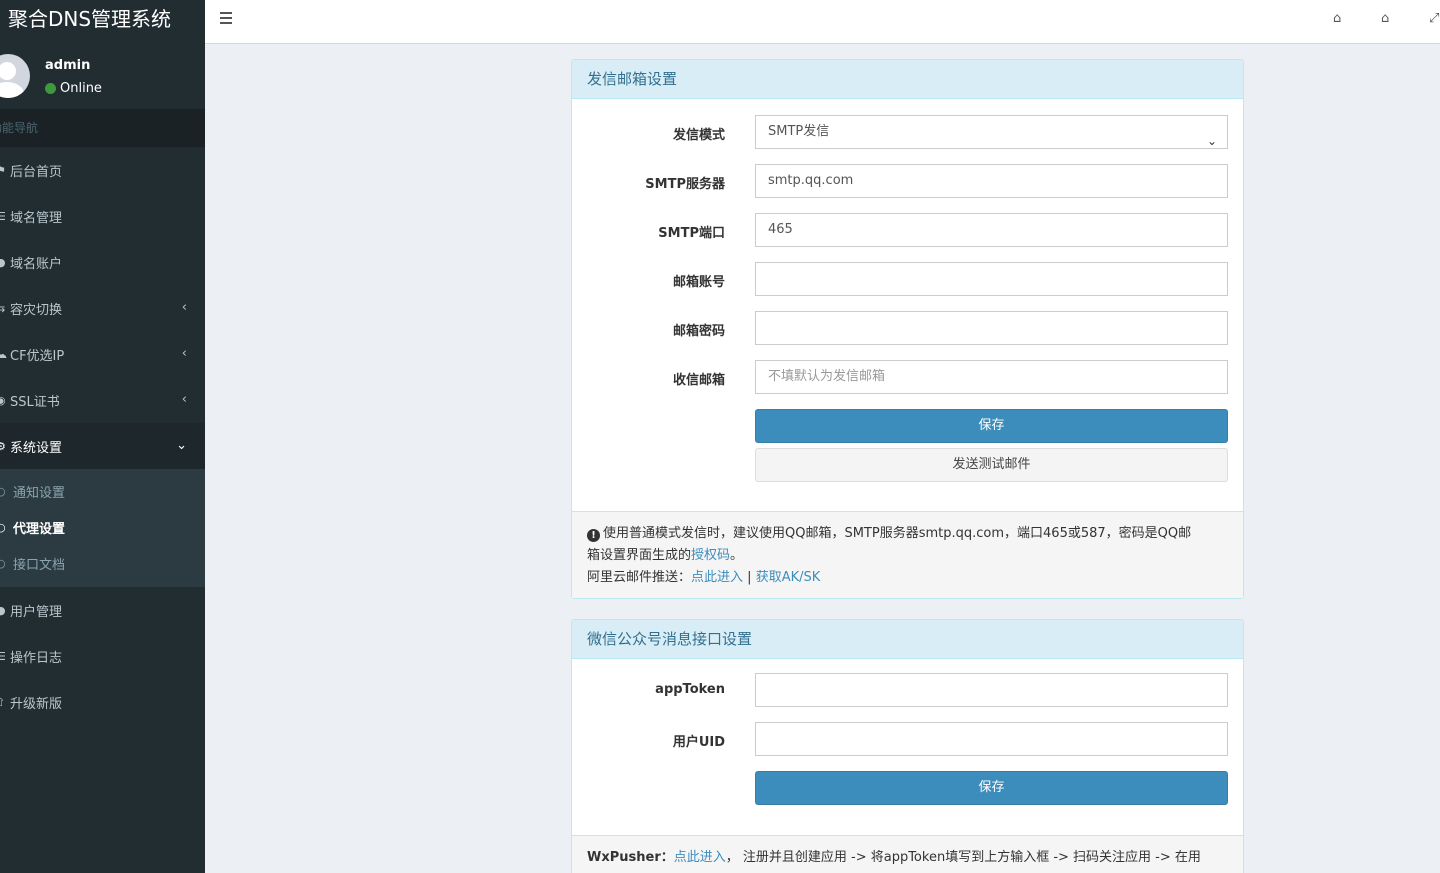 The width and height of the screenshot is (1440, 873). Describe the element at coordinates (700, 857) in the screenshot. I see `wxpusher-enter-link: 点此进入` at that location.